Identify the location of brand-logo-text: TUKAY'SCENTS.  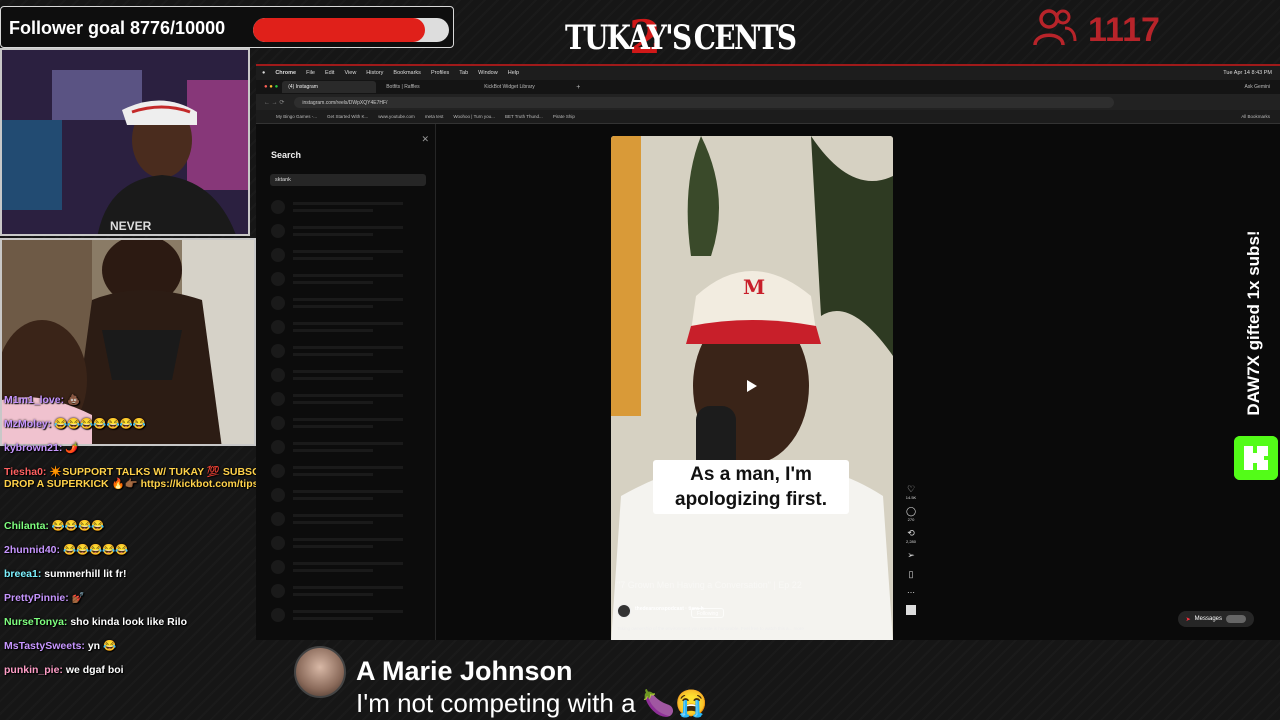
(681, 38).